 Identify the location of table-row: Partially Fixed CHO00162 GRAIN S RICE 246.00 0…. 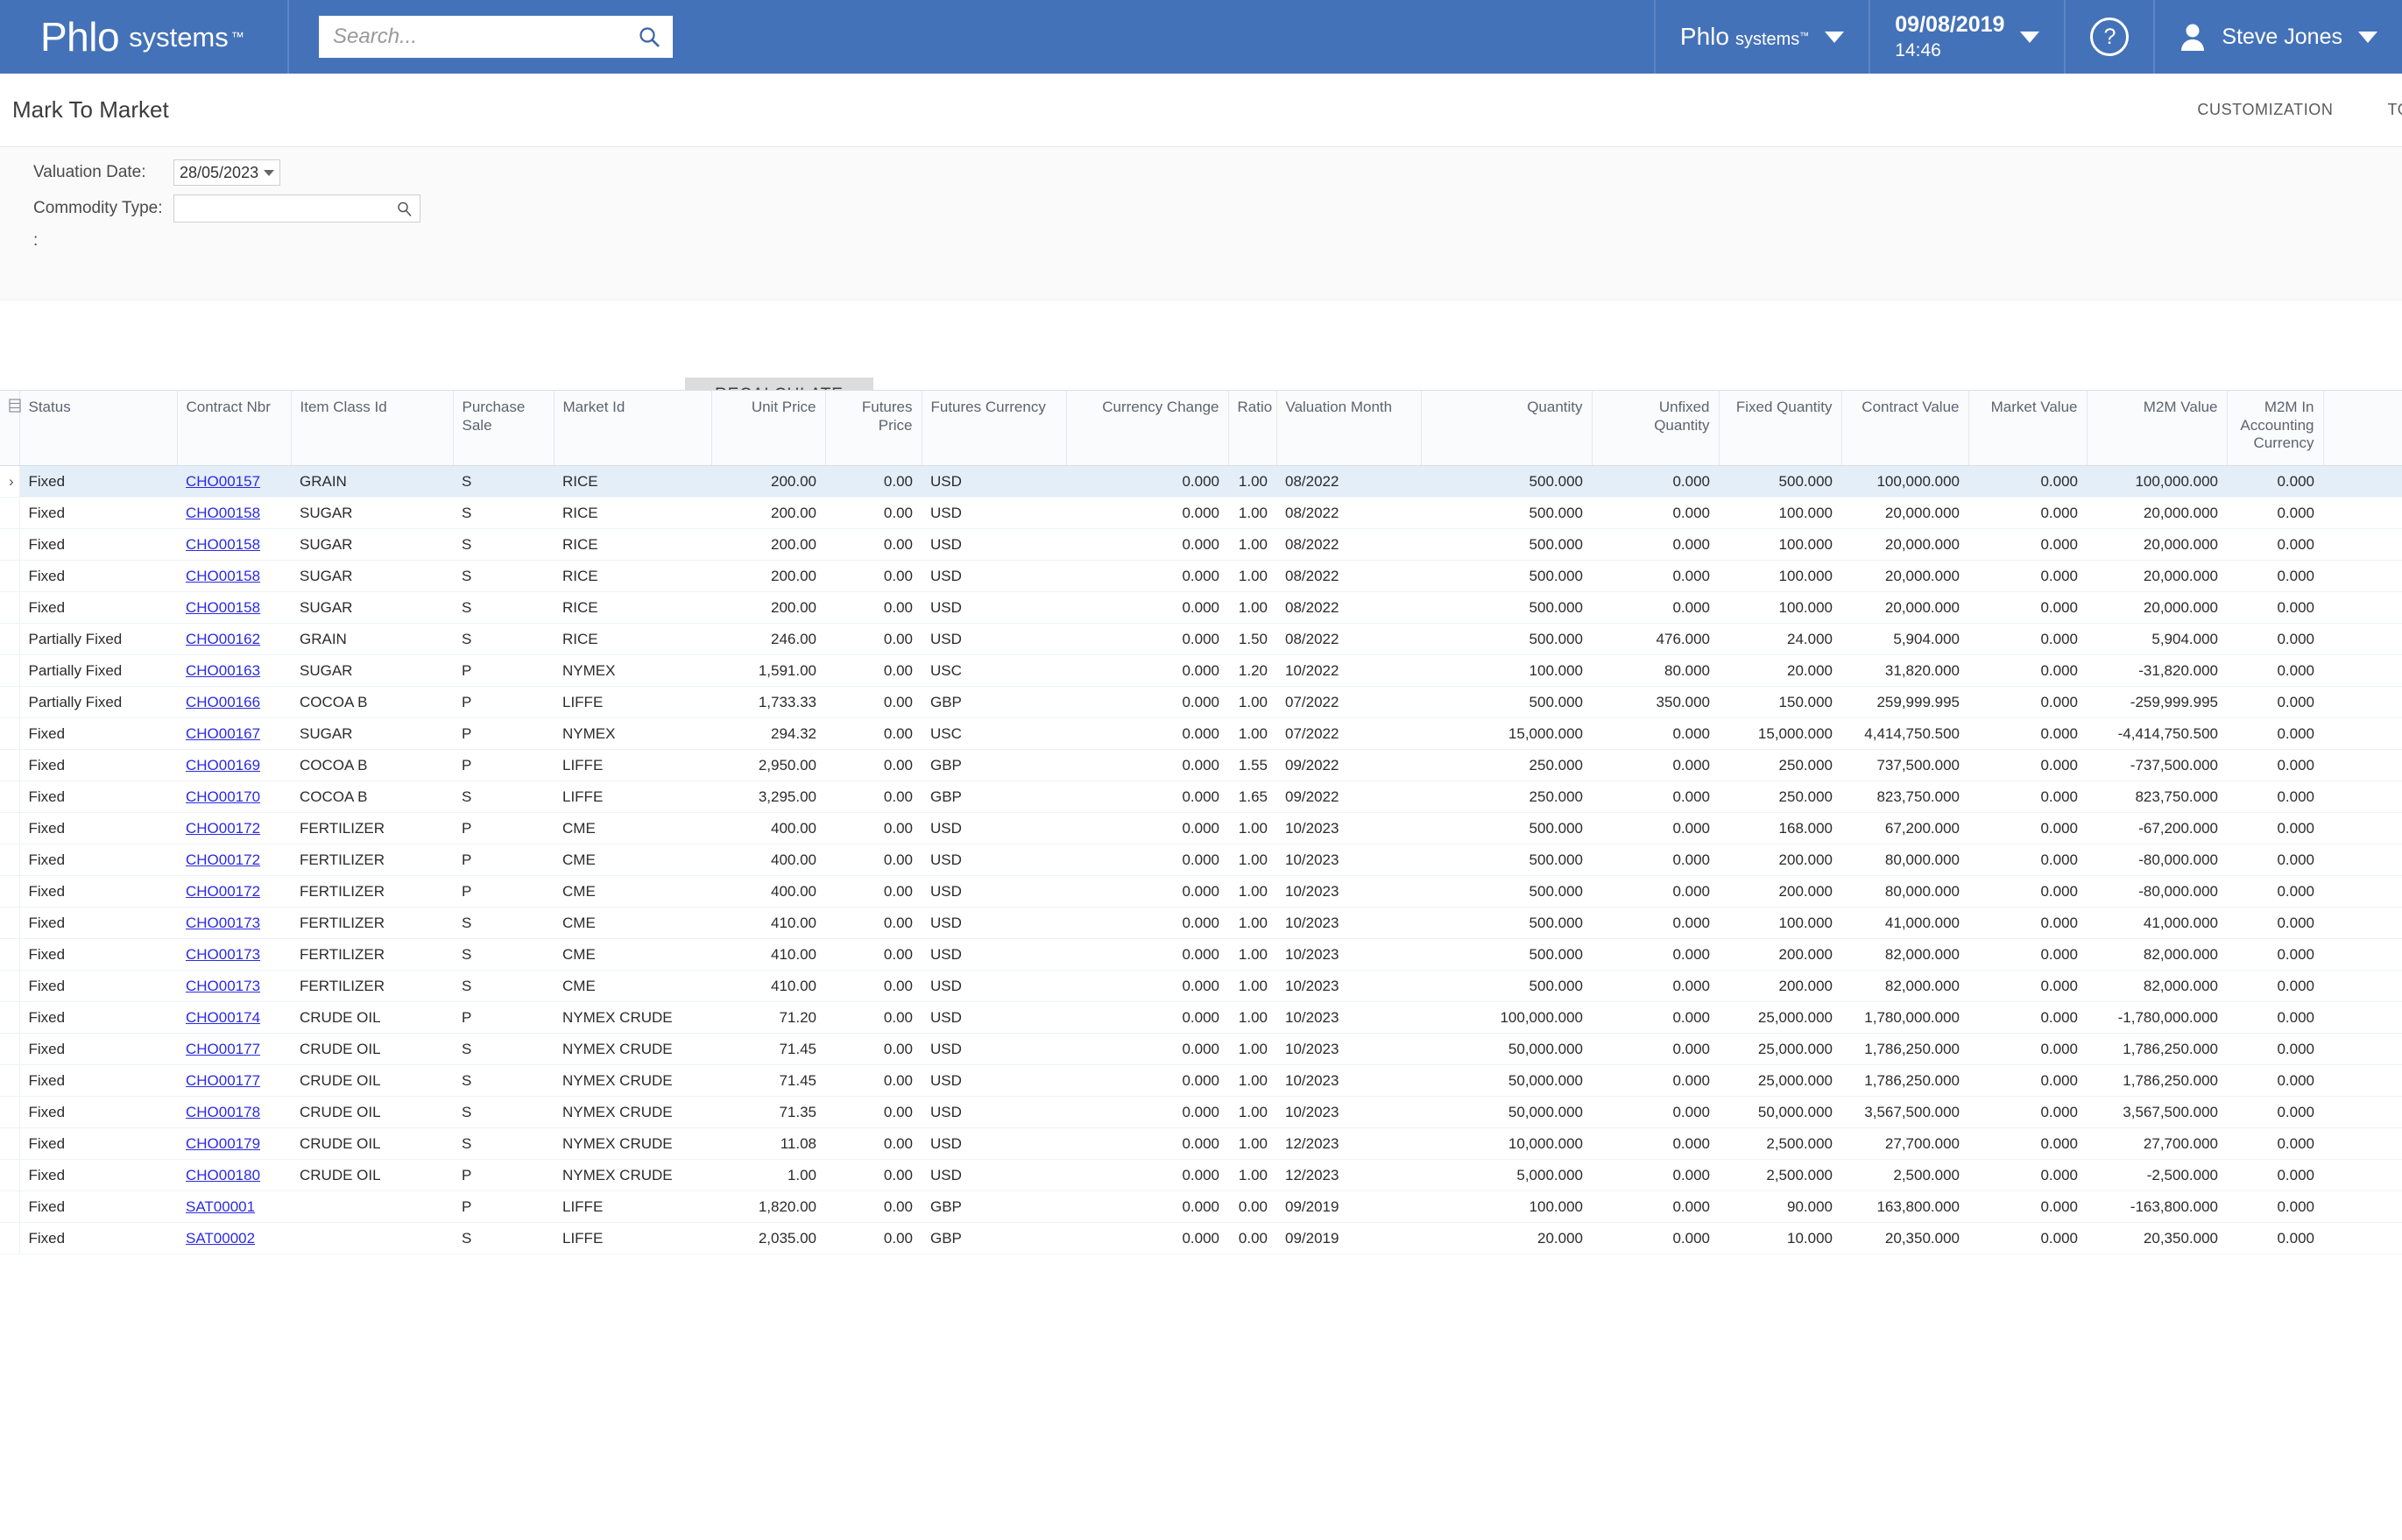
(1201, 639).